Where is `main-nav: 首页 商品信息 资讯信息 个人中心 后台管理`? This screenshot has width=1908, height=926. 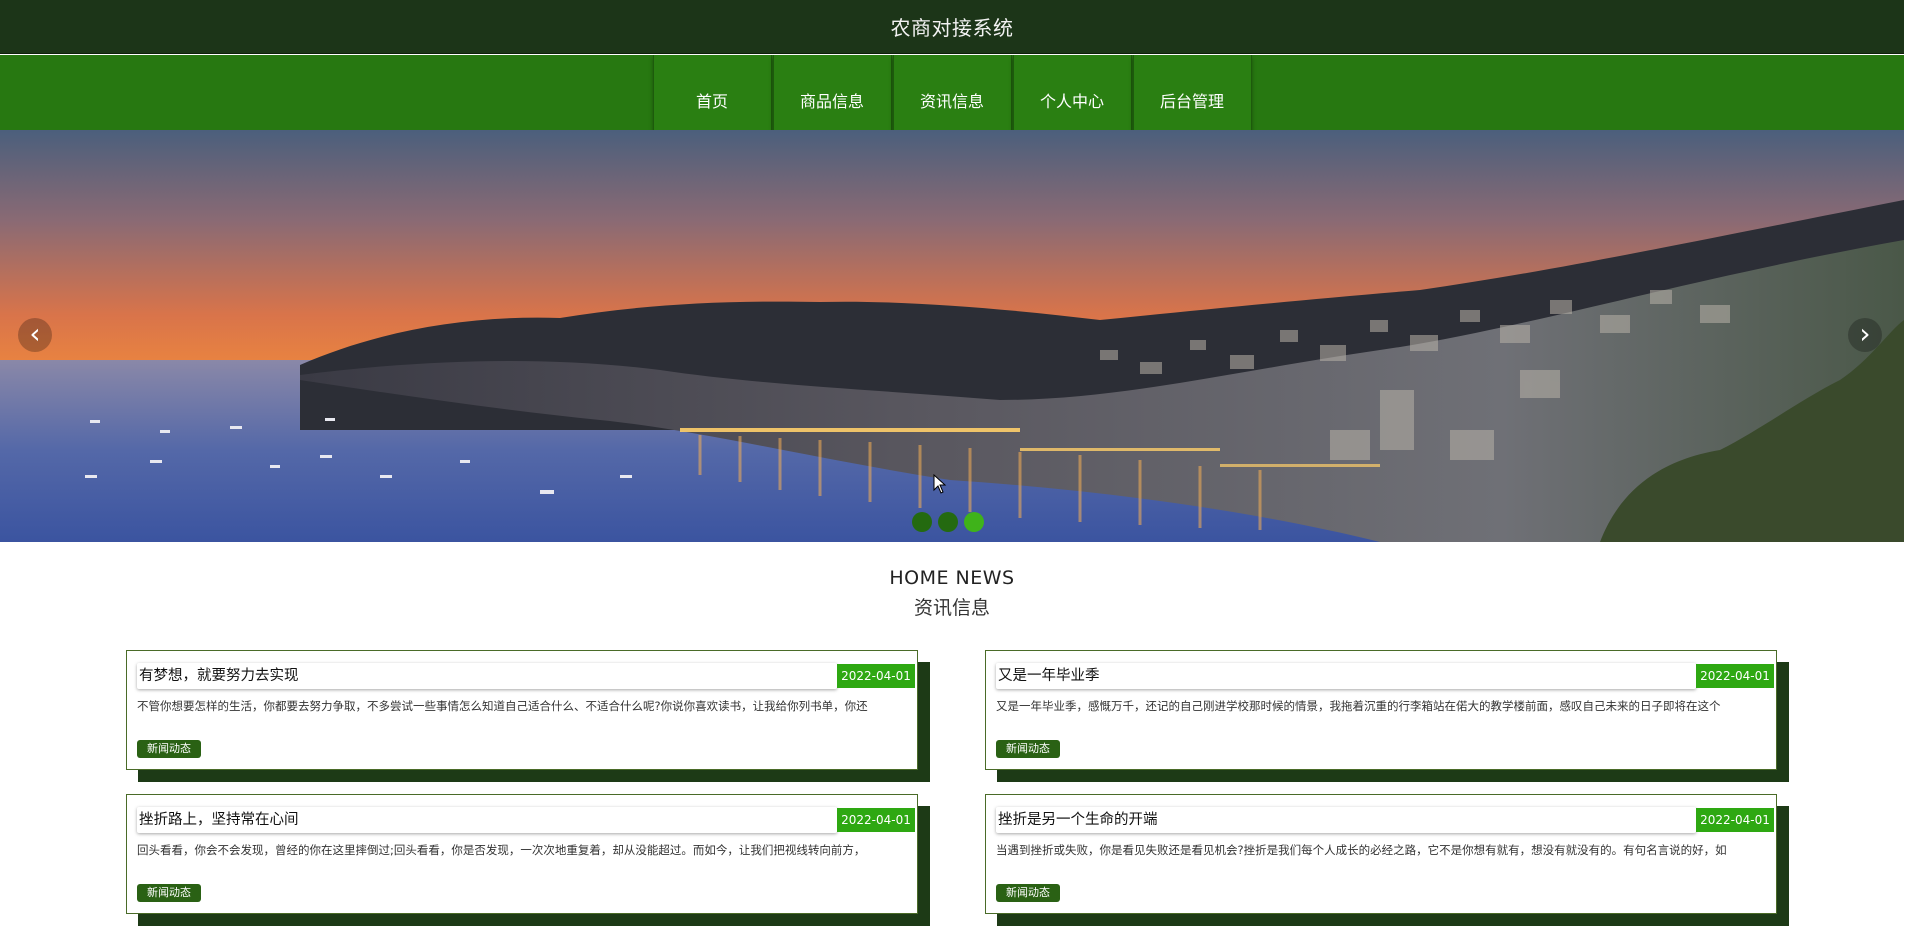 main-nav: 首页 商品信息 资讯信息 个人中心 后台管理 is located at coordinates (952, 92).